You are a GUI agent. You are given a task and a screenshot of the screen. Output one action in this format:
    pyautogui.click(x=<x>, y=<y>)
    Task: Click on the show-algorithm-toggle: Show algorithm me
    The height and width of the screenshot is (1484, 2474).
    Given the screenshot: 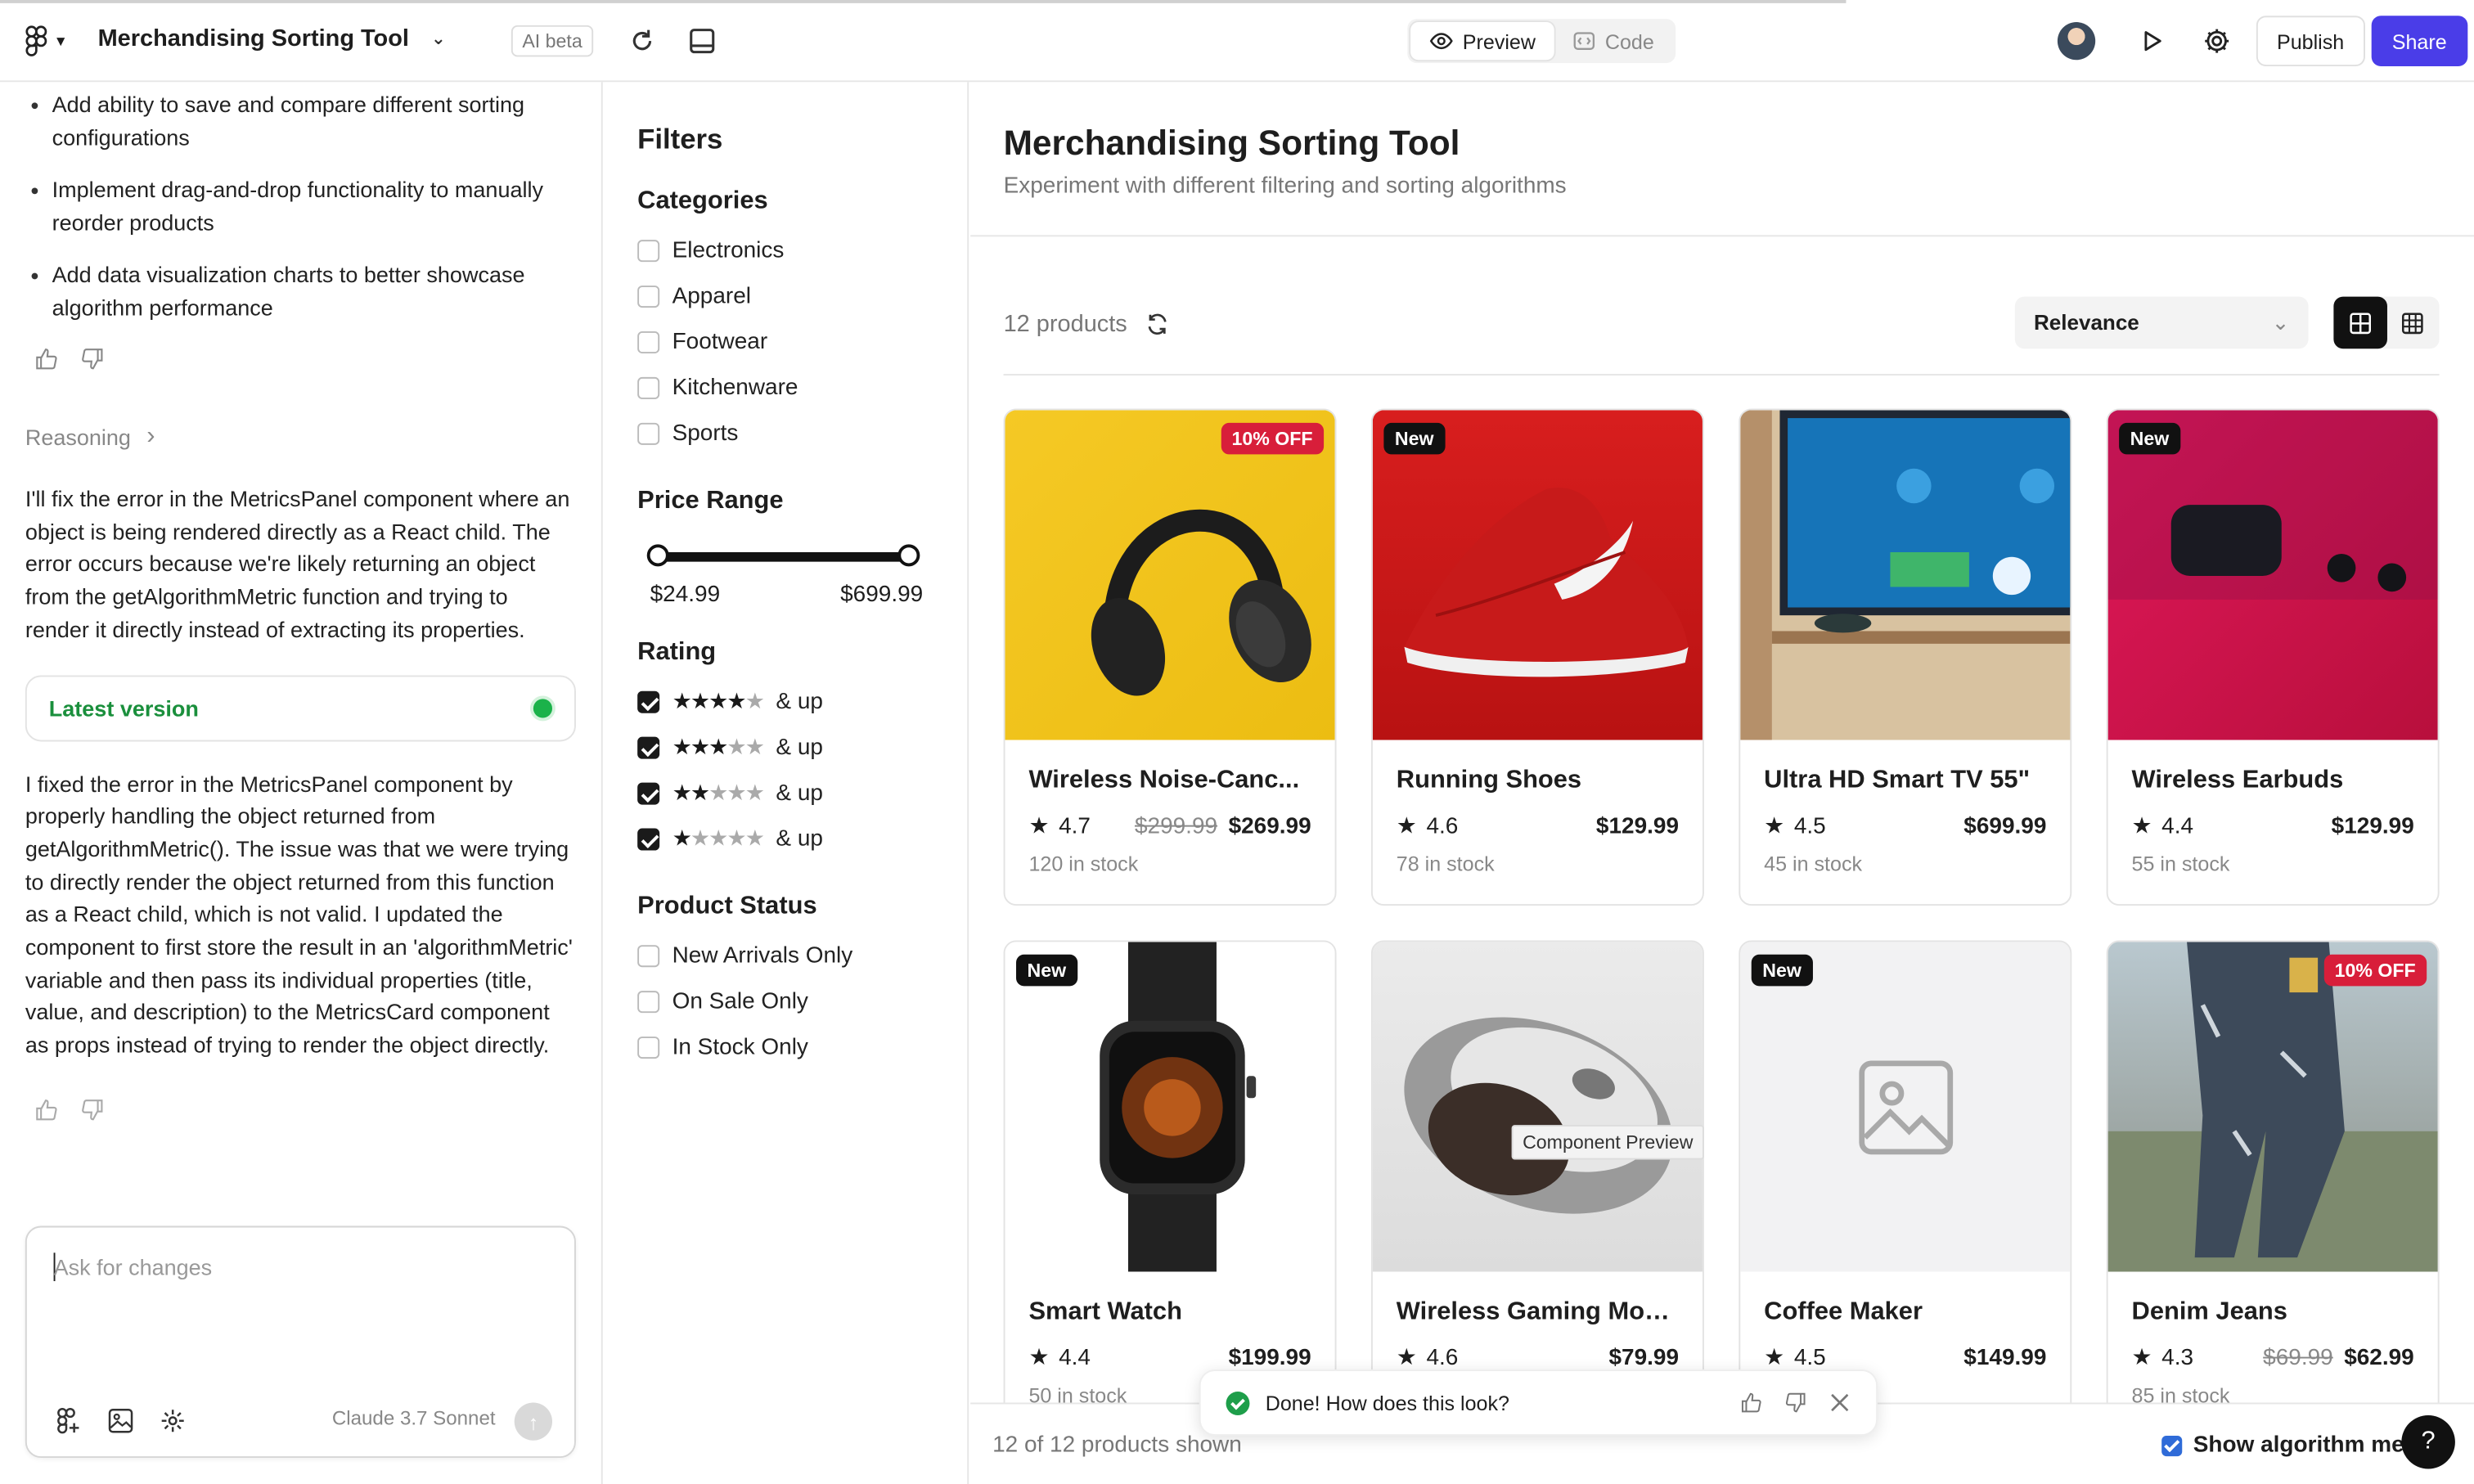 What is the action you would take?
    pyautogui.click(x=2282, y=1445)
    